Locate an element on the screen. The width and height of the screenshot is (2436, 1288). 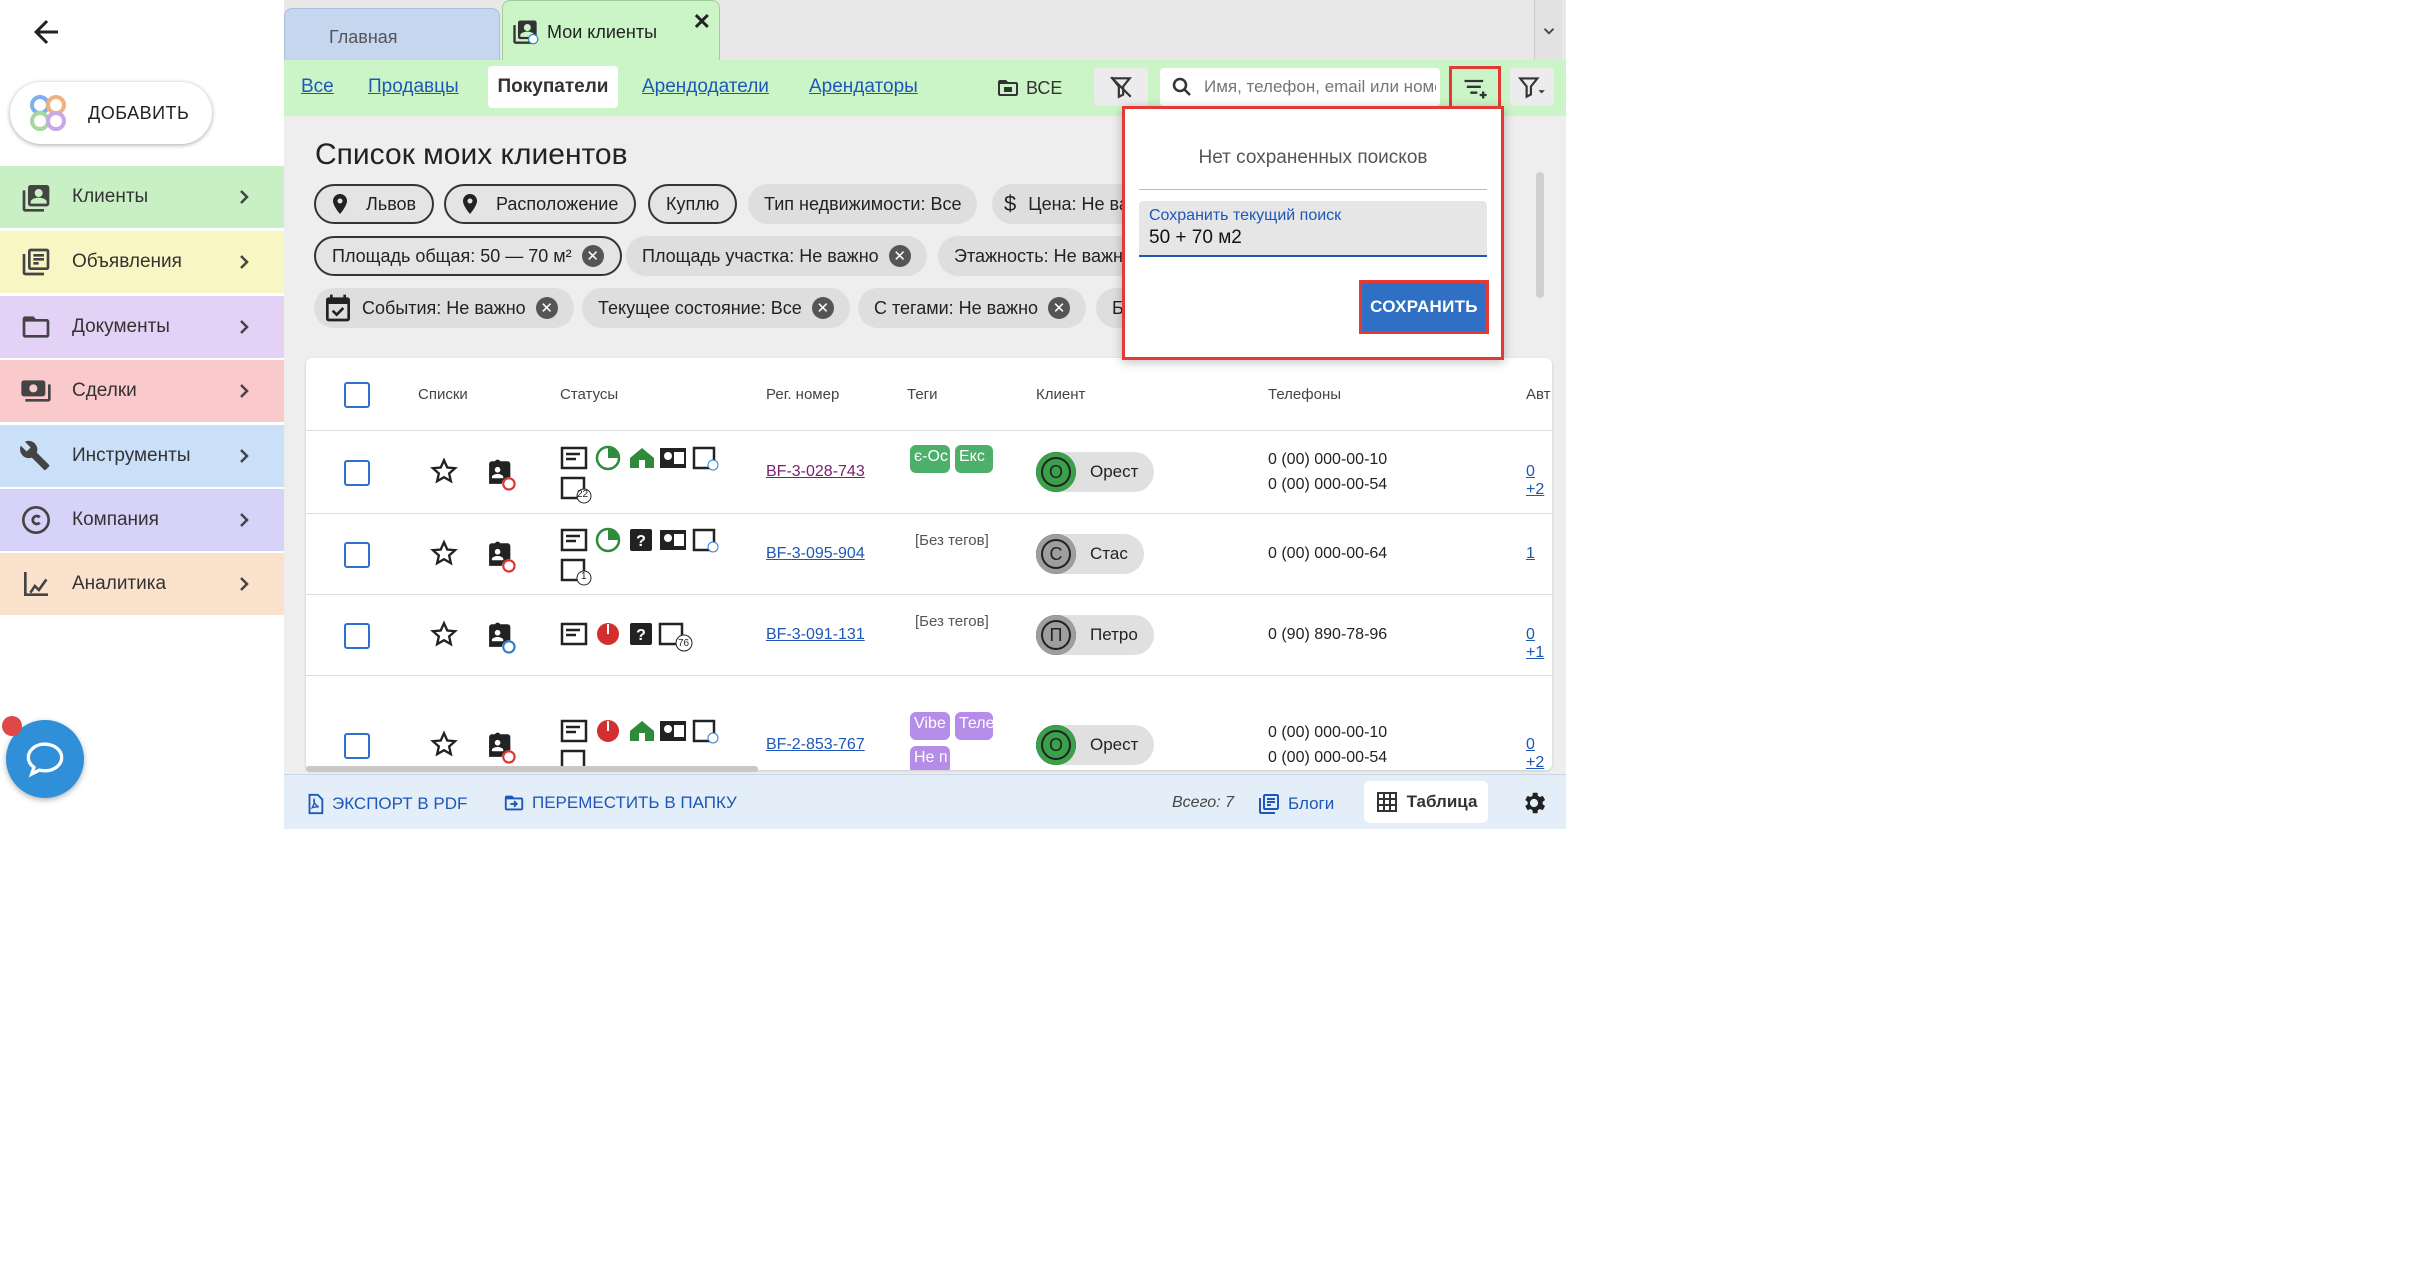
chip-tags: С тегами: Не важно ✕ is located at coordinates (972, 308).